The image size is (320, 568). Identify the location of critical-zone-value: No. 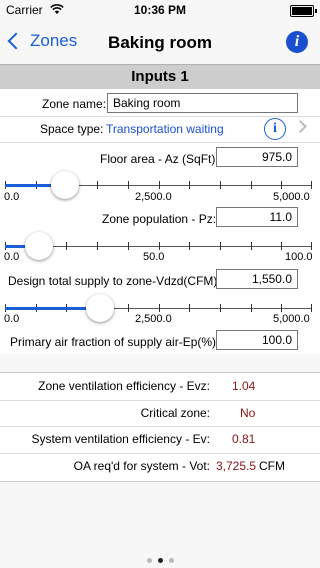
(248, 413).